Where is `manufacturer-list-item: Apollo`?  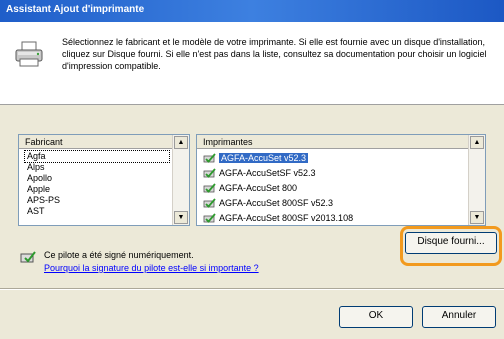
manufacturer-list-item: Apollo is located at coordinates (97, 178).